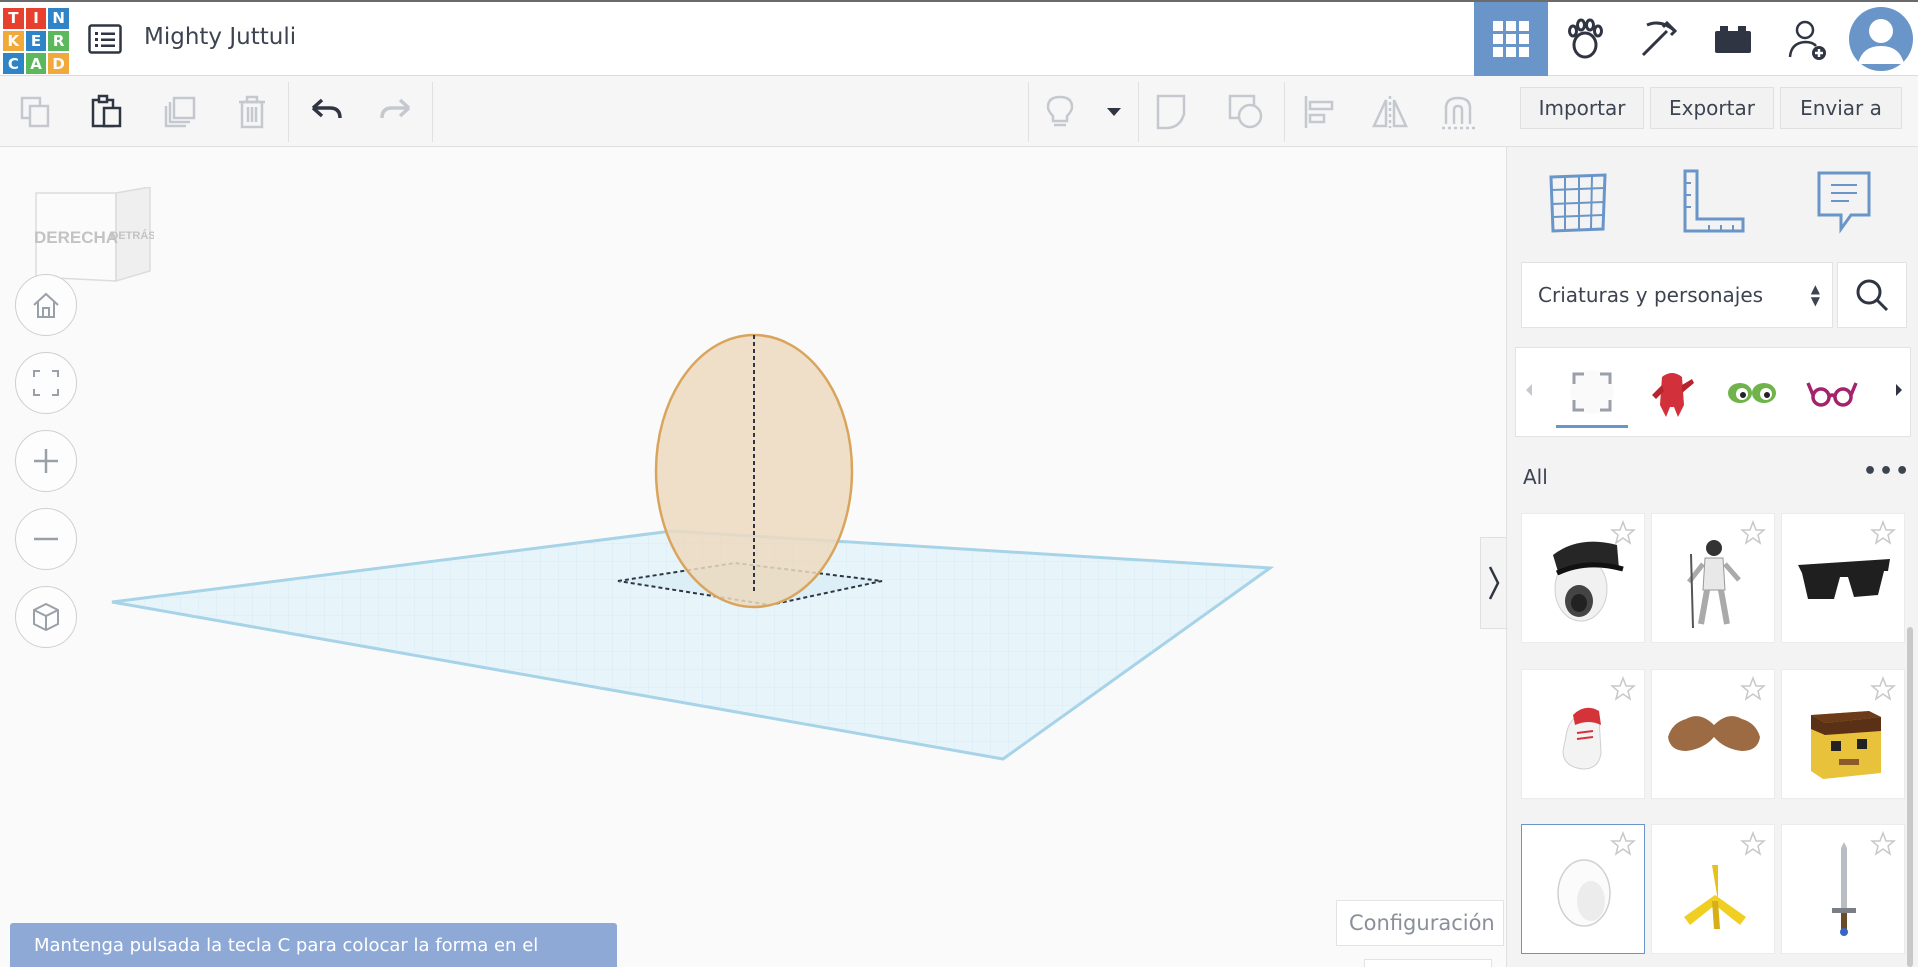 Image resolution: width=1918 pixels, height=967 pixels. What do you see at coordinates (1843, 889) in the screenshot?
I see `shape-card-sword` at bounding box center [1843, 889].